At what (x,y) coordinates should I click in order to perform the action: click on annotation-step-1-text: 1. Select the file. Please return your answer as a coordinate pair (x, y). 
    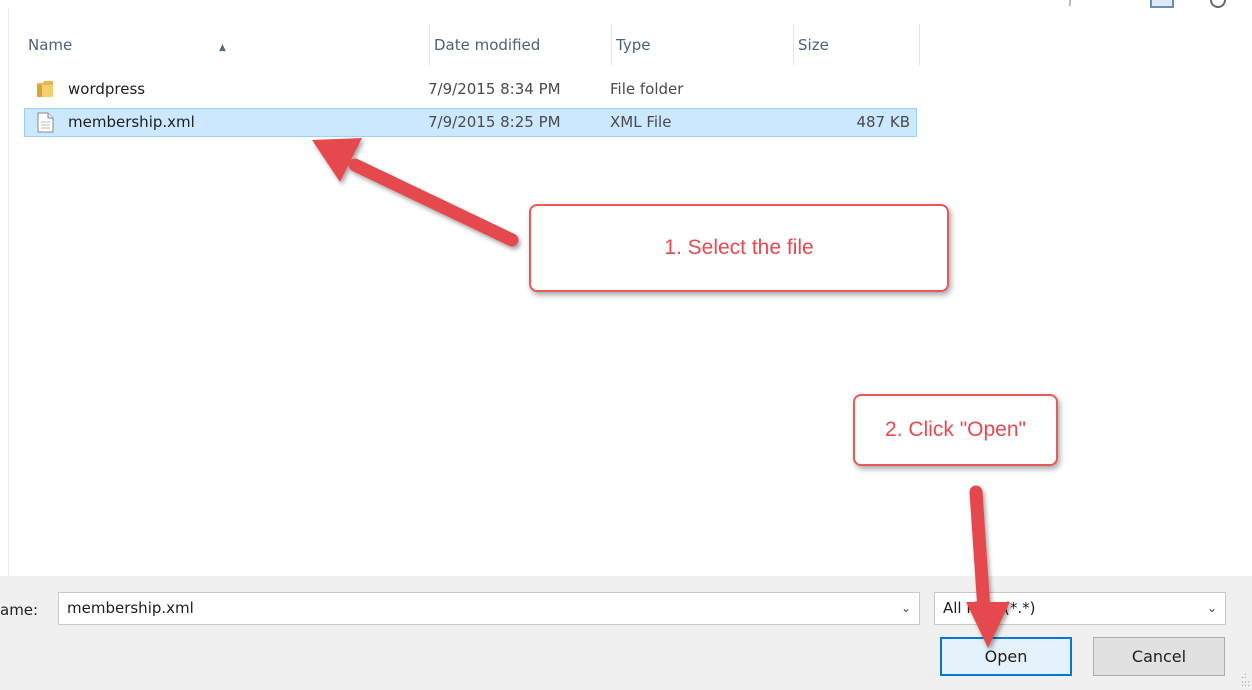
    Looking at the image, I should click on (739, 247).